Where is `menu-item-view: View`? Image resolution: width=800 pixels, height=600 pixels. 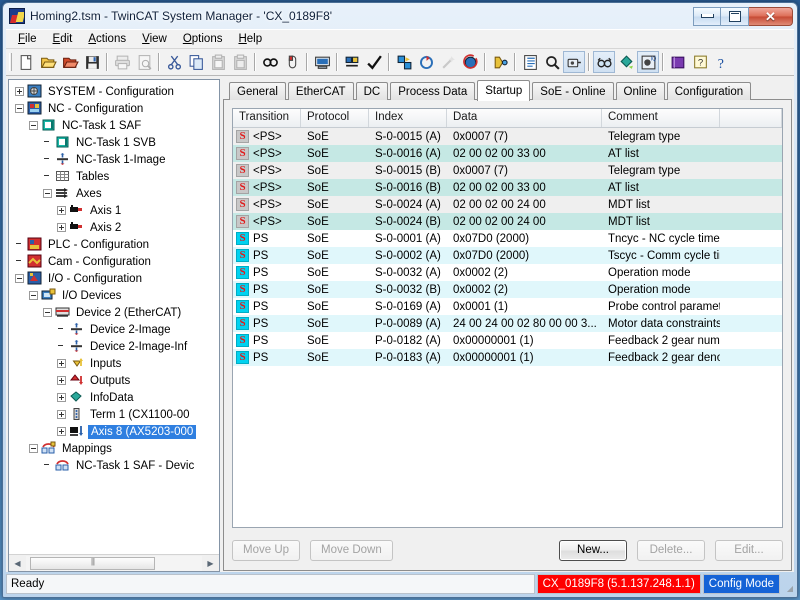
menu-item-view: View is located at coordinates (154, 39).